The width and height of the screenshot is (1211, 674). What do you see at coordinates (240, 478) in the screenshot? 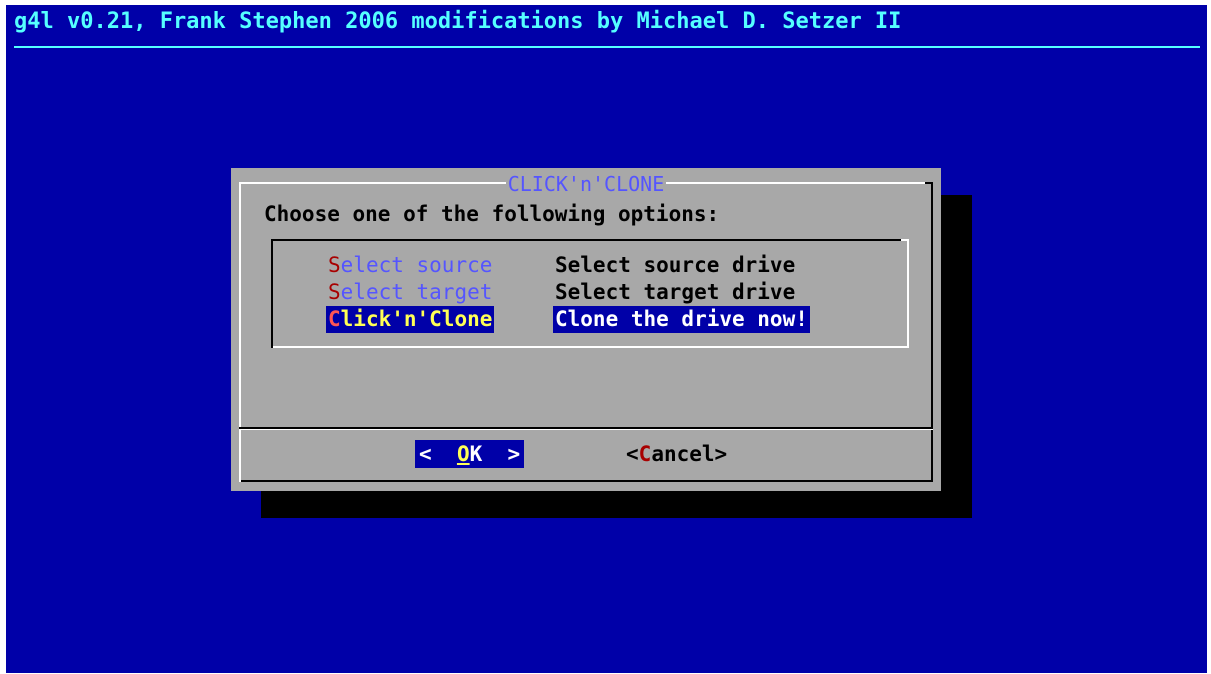
I see `dialog-frame-corner` at bounding box center [240, 478].